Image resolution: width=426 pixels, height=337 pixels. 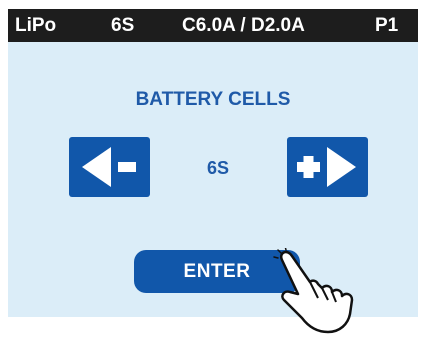 I want to click on left-arrow-minus-icon, so click(x=109, y=167).